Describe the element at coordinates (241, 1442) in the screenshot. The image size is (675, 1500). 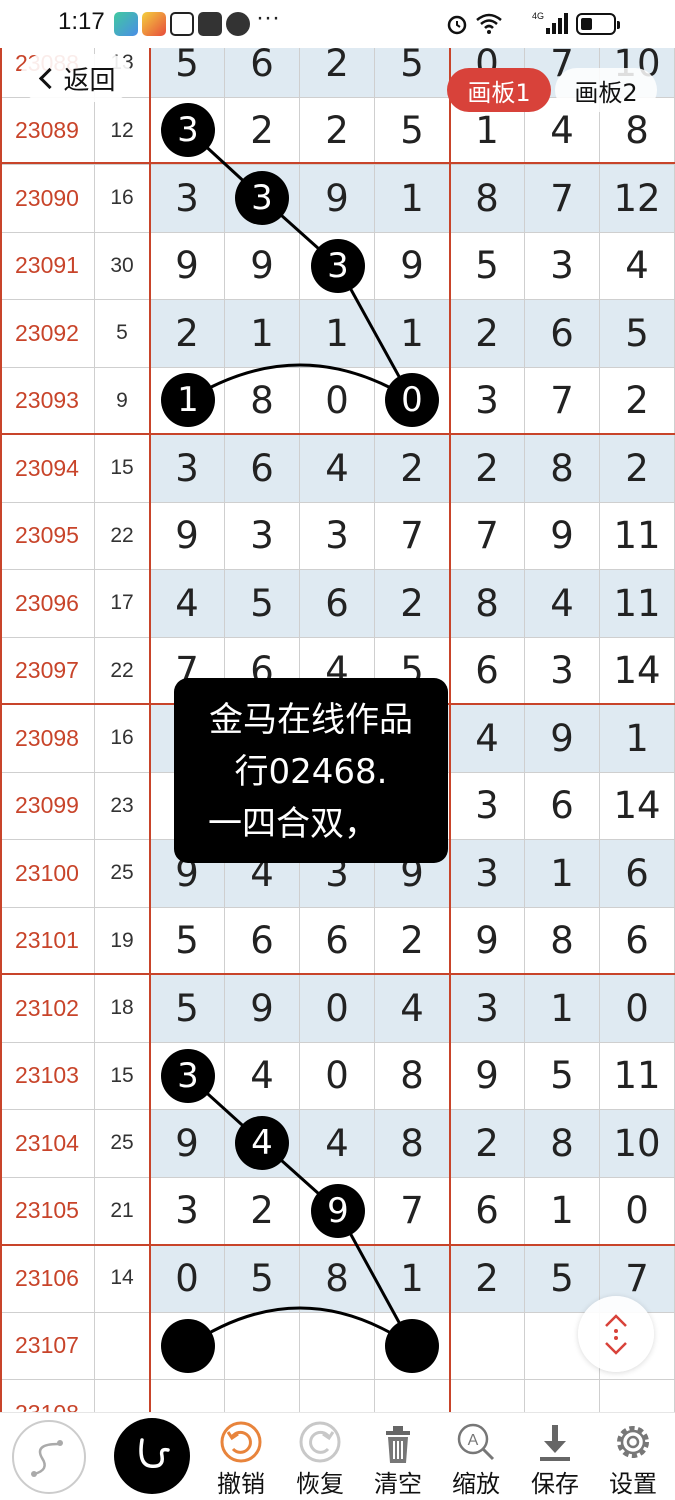
I see `undo-icon` at that location.